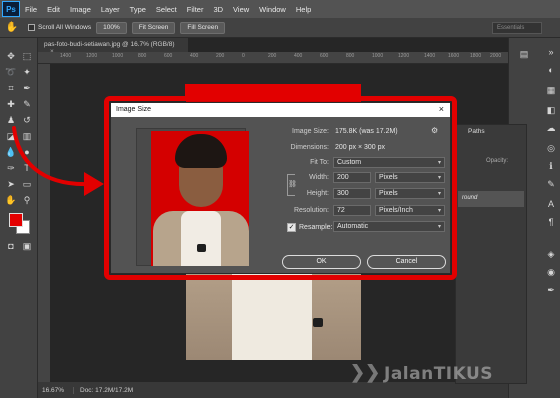 This screenshot has height=398, width=560. I want to click on image-size-value: 175.8K (was 17.2M), so click(366, 131).